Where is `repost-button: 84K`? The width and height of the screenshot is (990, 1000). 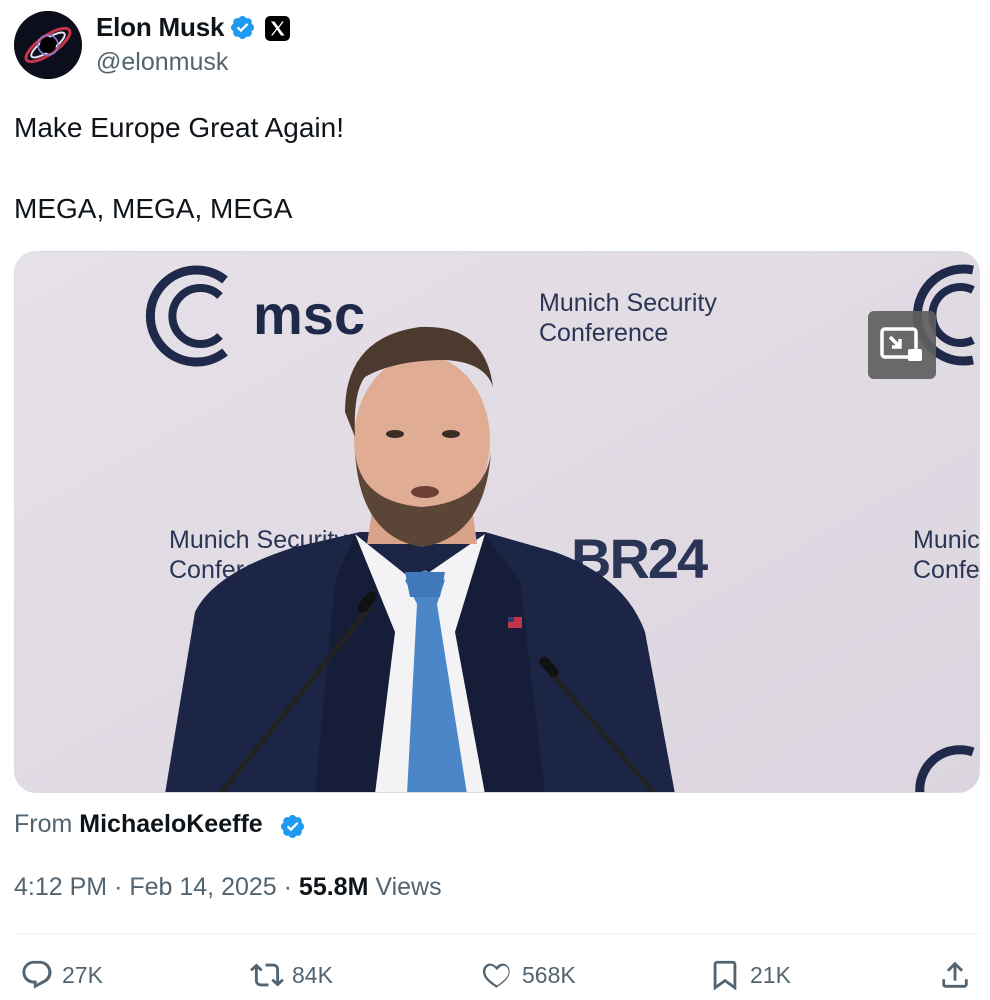
repost-button: 84K is located at coordinates (291, 975).